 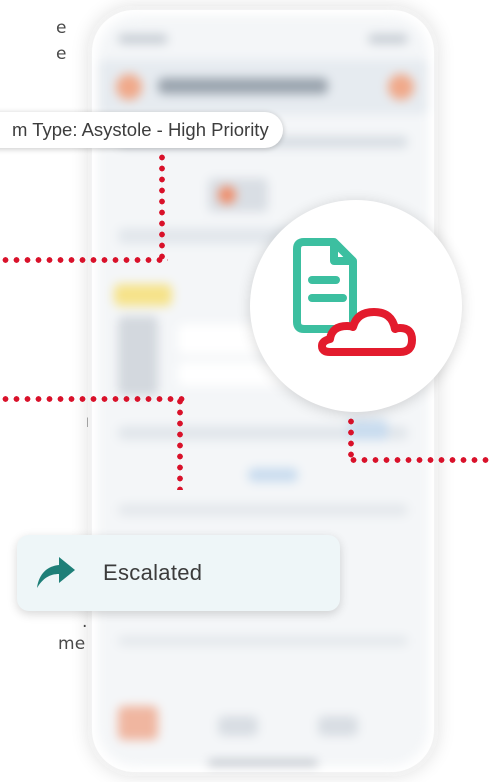 What do you see at coordinates (180, 443) in the screenshot?
I see `connector-line-middle-vertical` at bounding box center [180, 443].